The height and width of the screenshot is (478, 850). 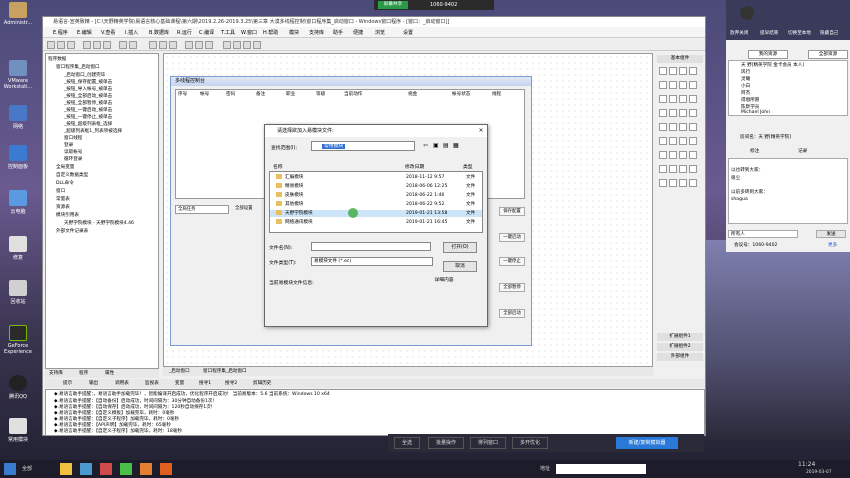 What do you see at coordinates (693, 99) in the screenshot?
I see `slider-icon` at bounding box center [693, 99].